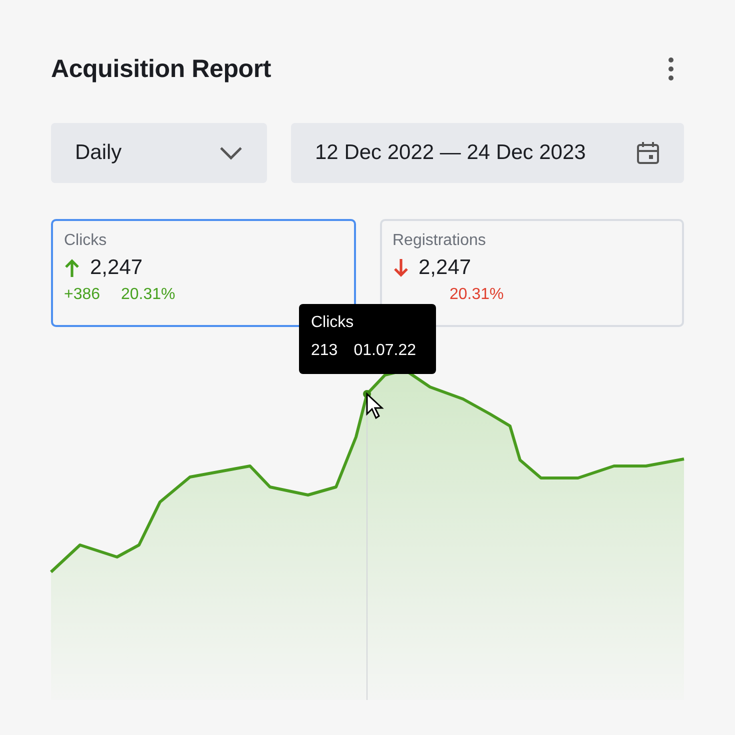 The height and width of the screenshot is (735, 735). Describe the element at coordinates (231, 153) in the screenshot. I see `chevron-icon` at that location.